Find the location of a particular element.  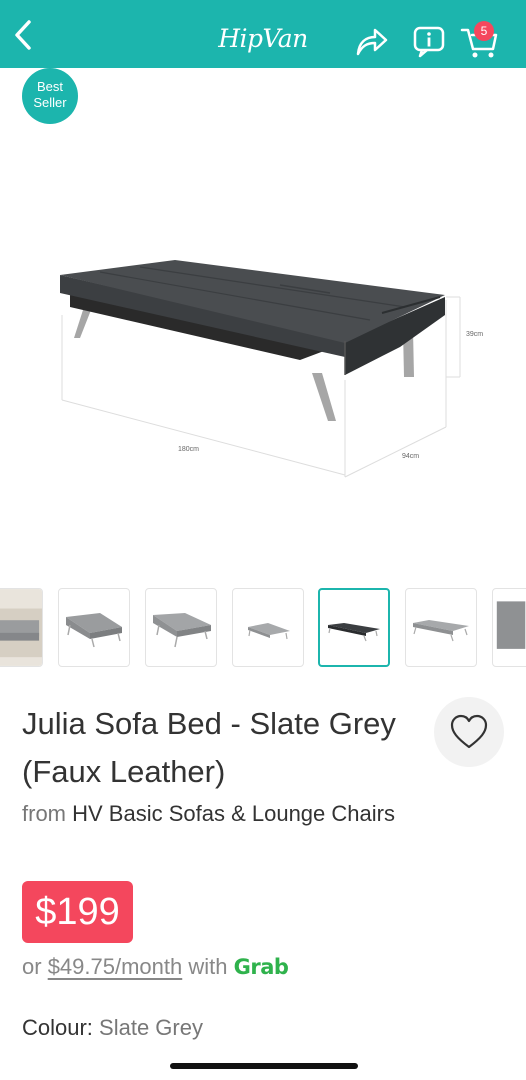

heart-icon is located at coordinates (469, 731).